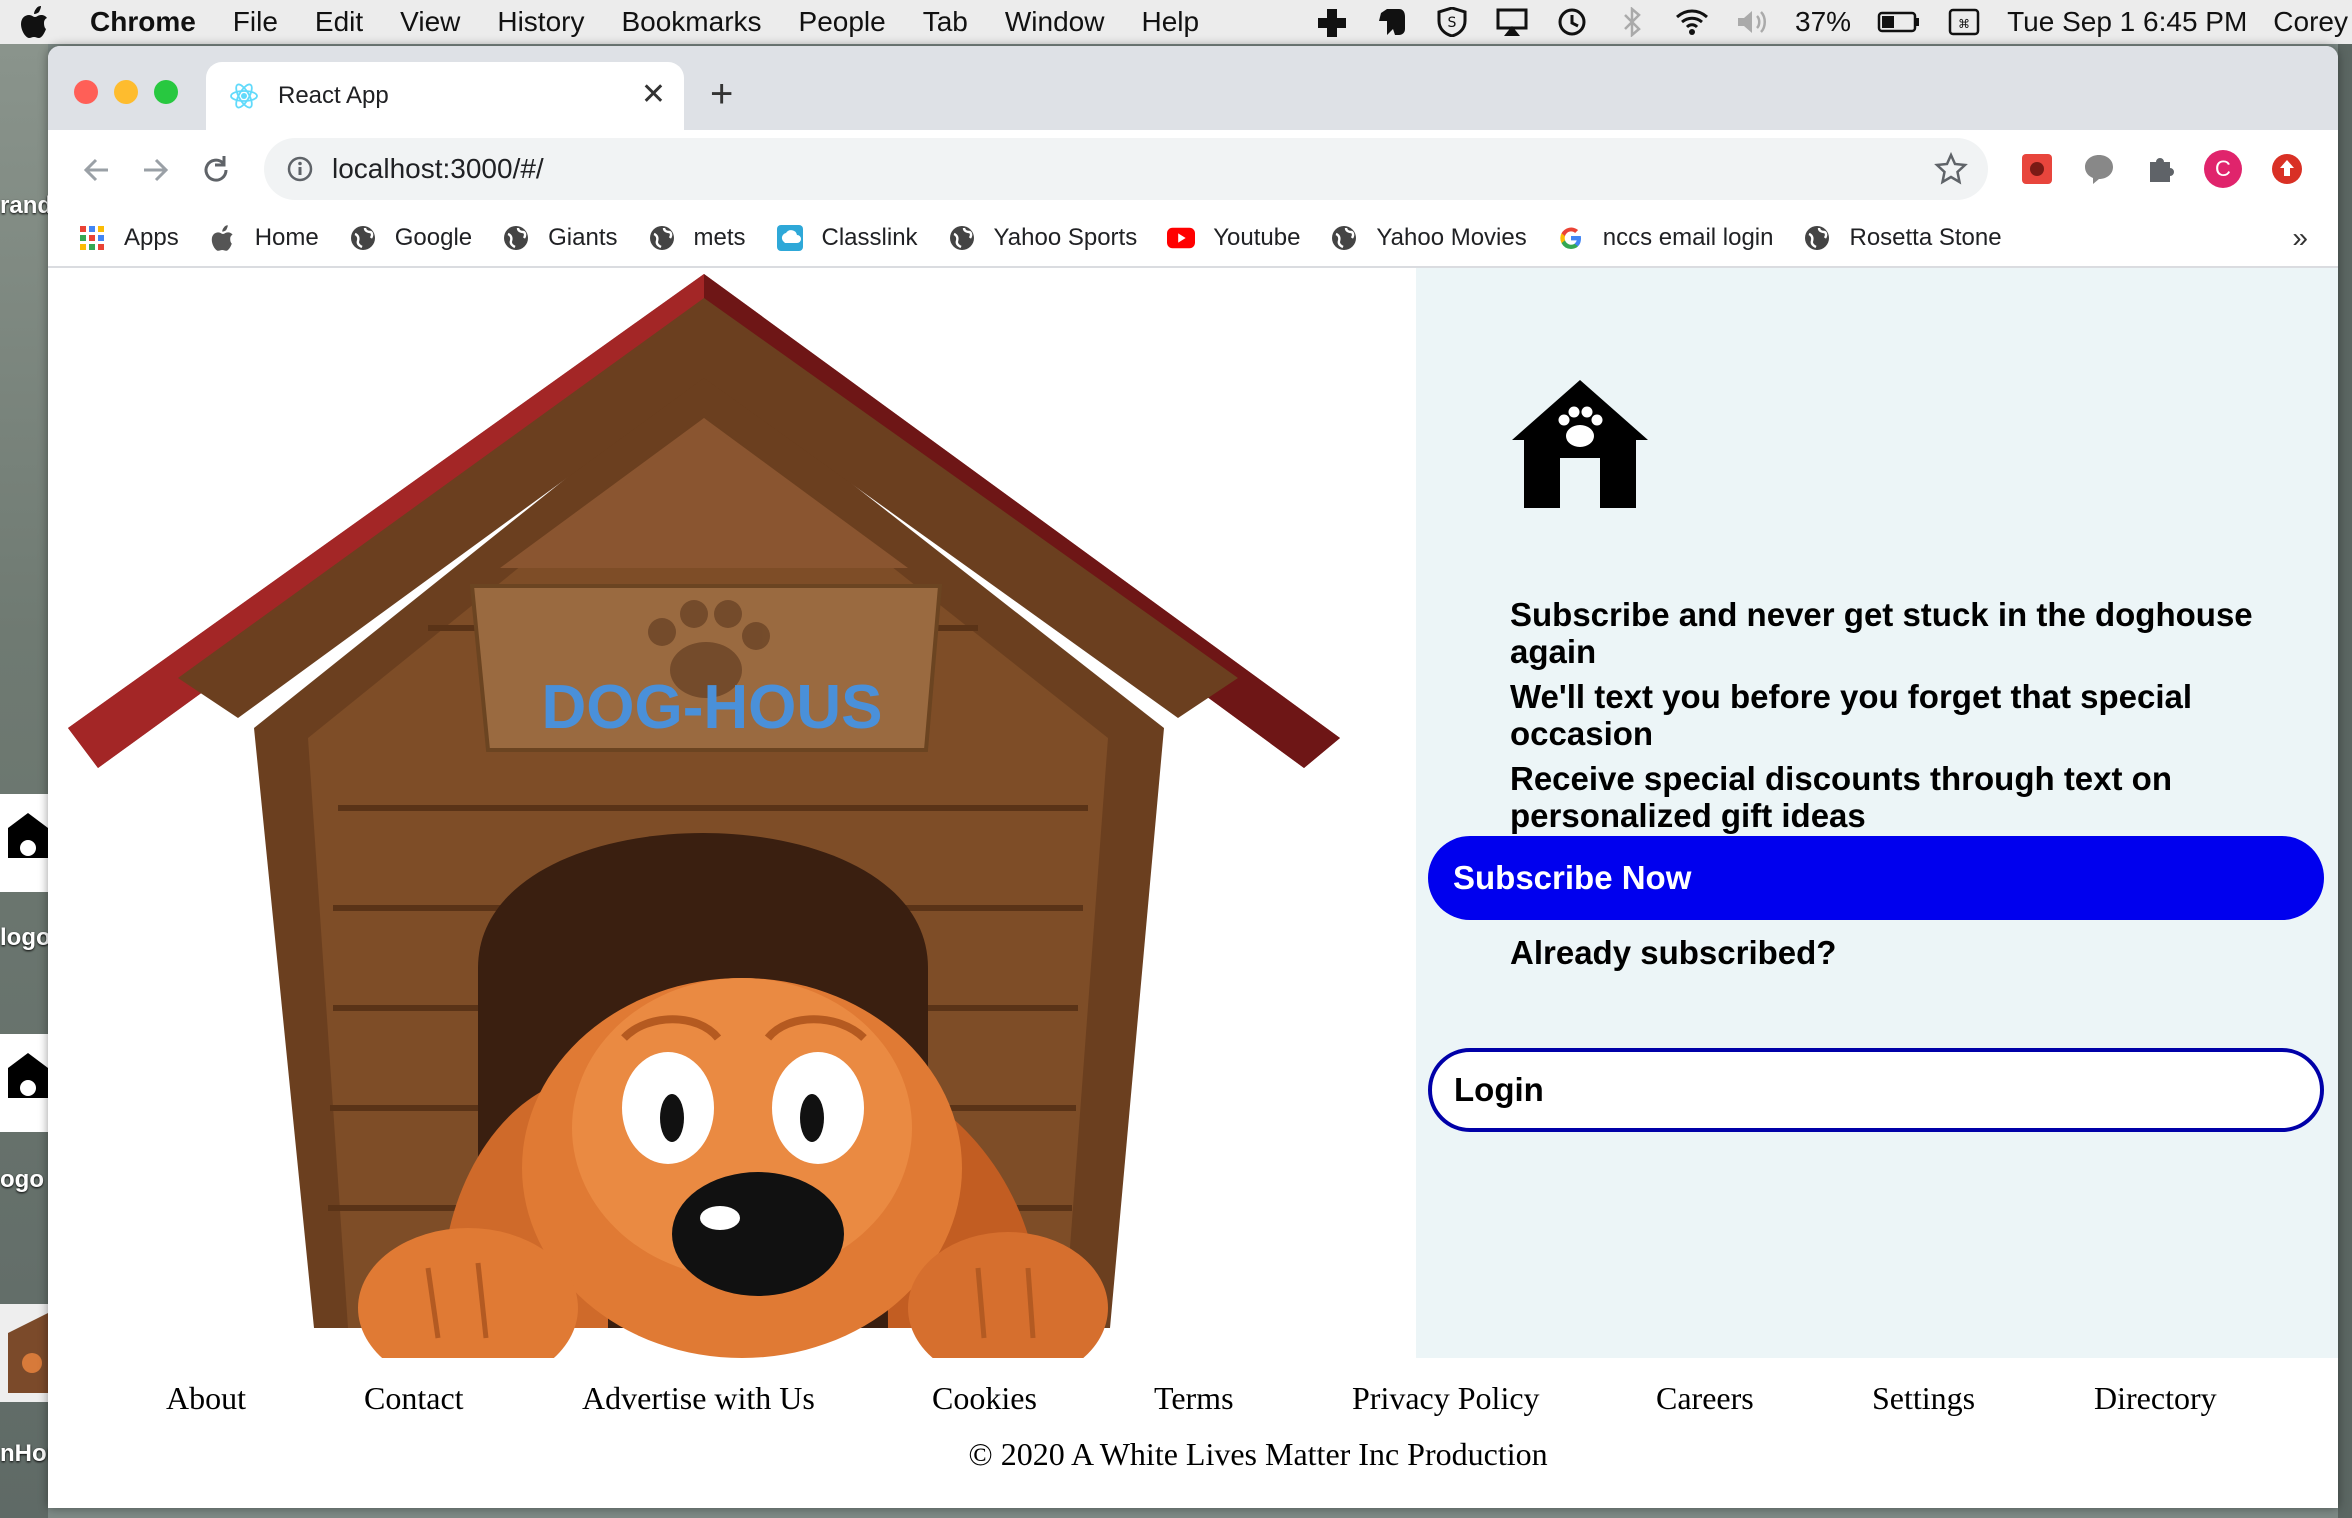  I want to click on wifi-icon, so click(1692, 22).